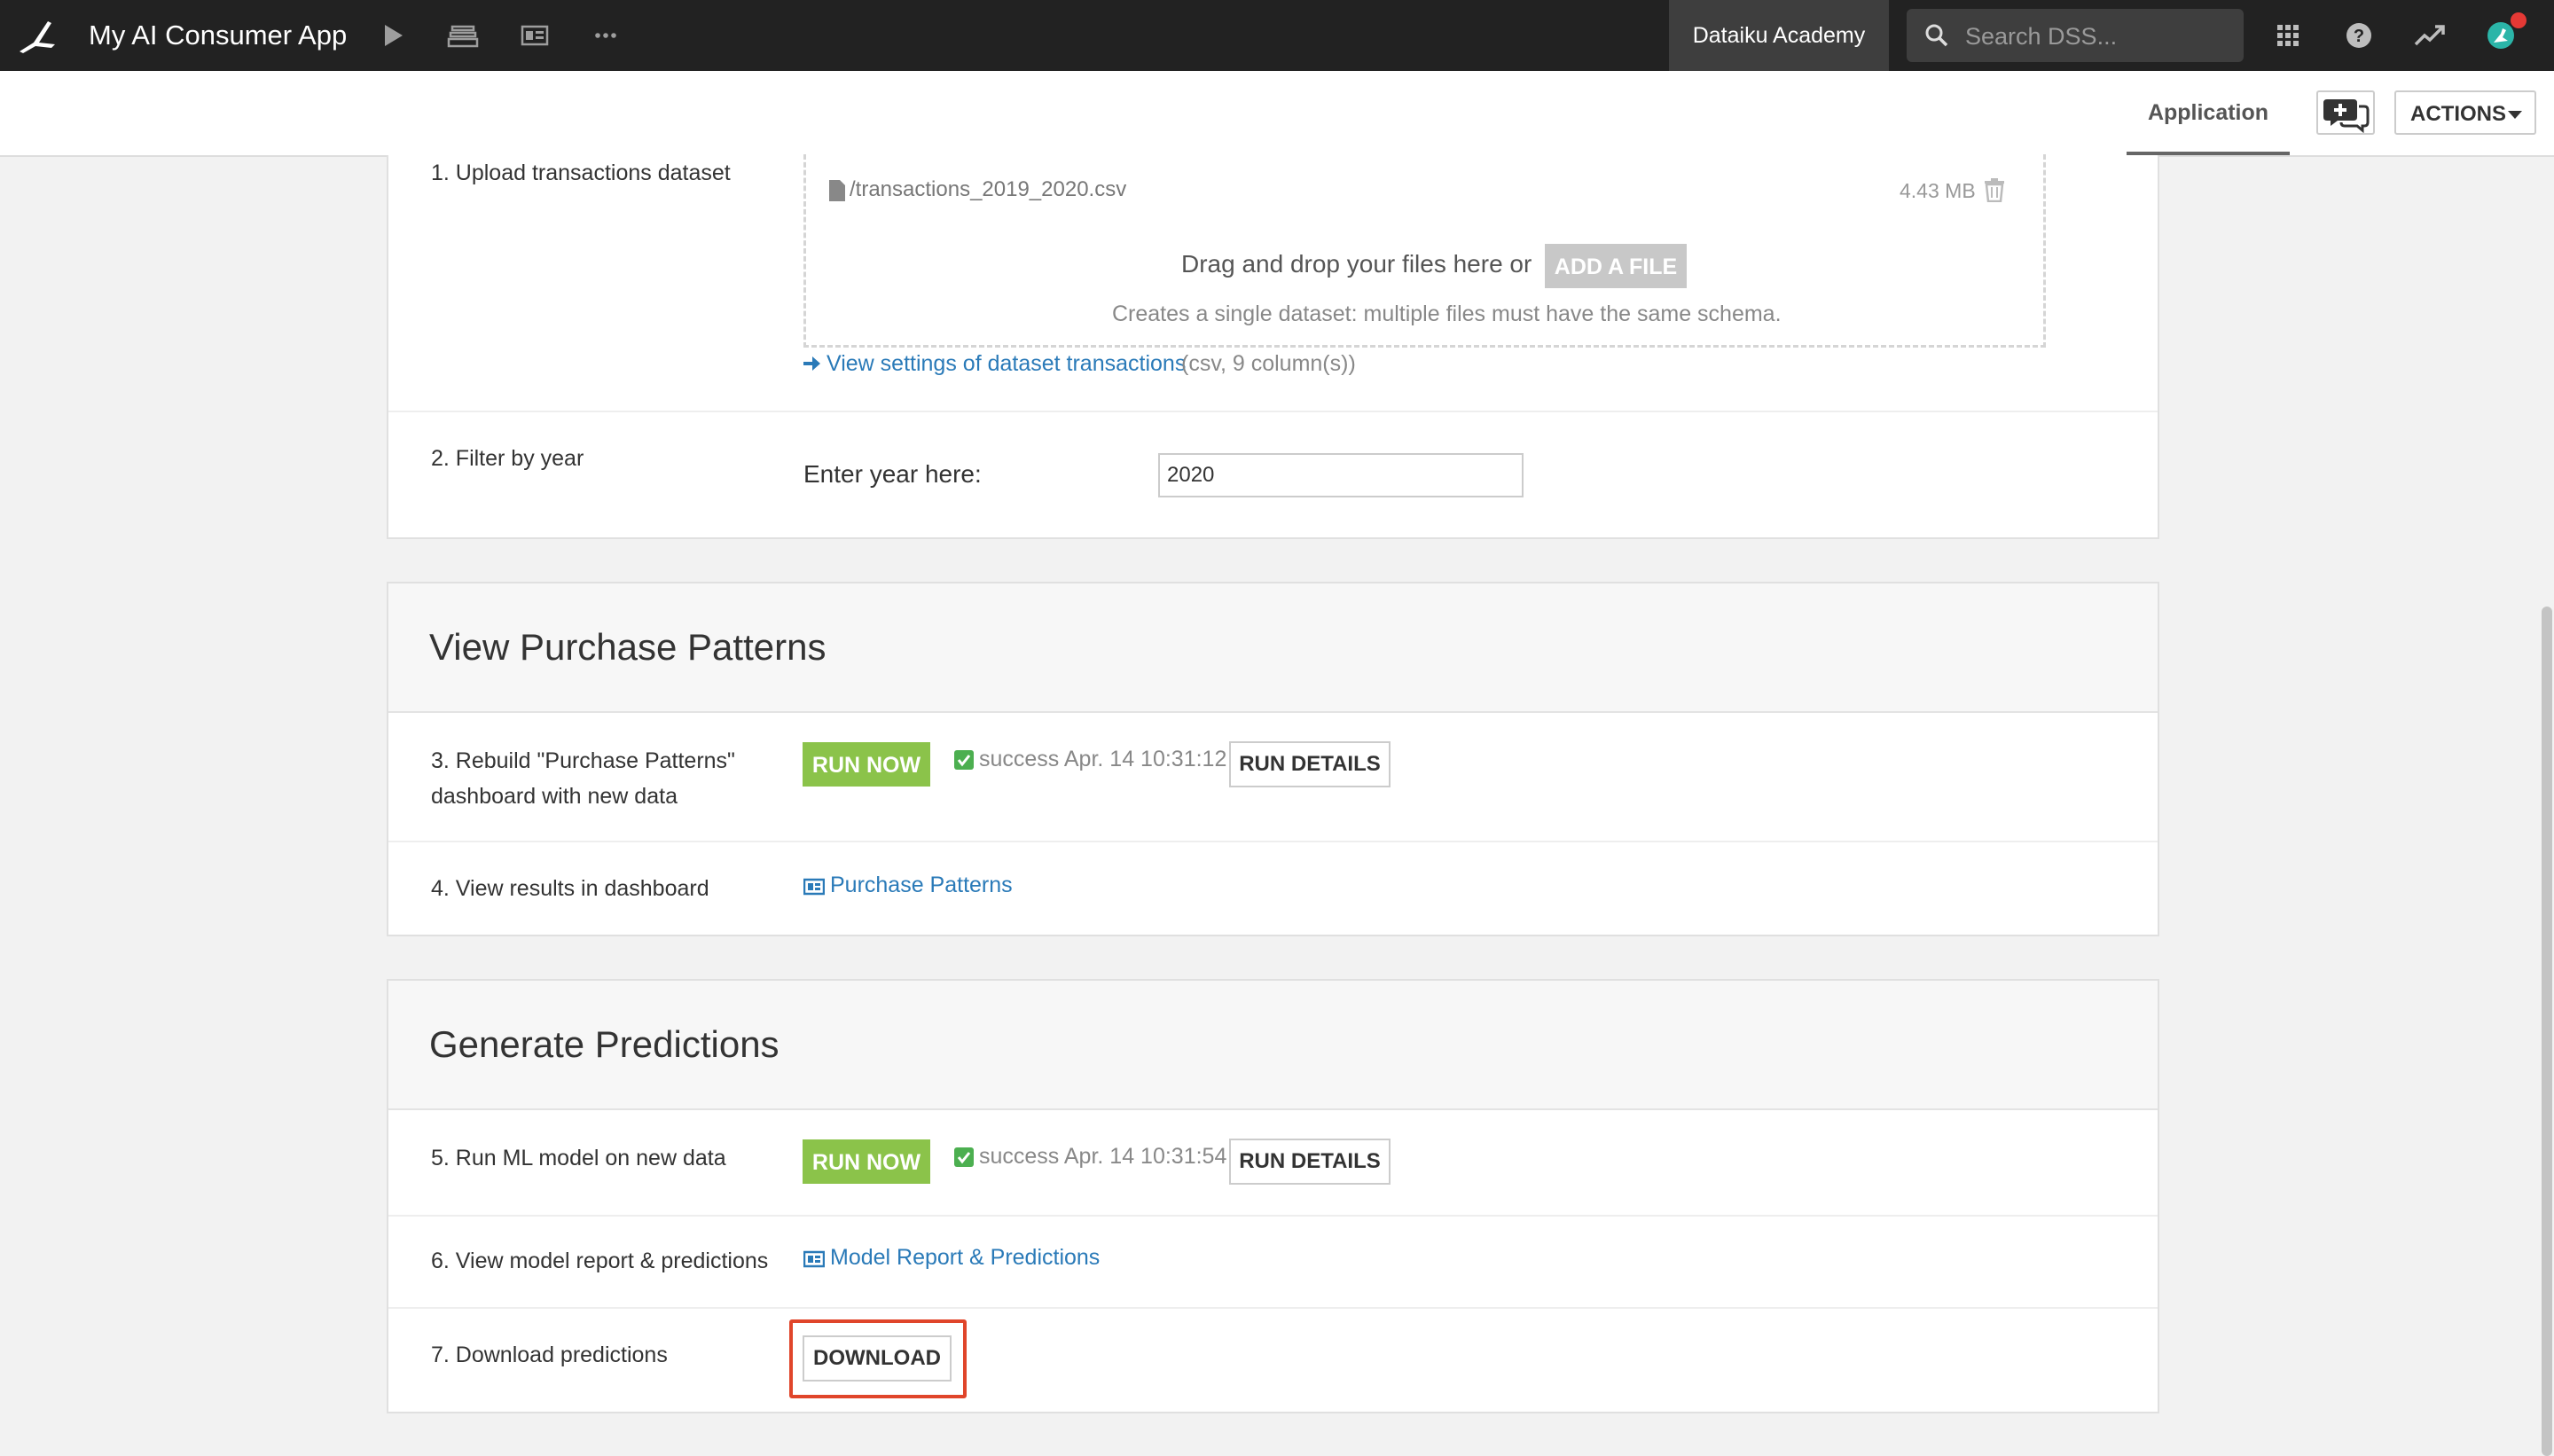 This screenshot has width=2554, height=1456. Describe the element at coordinates (463, 35) in the screenshot. I see `stack-icon` at that location.